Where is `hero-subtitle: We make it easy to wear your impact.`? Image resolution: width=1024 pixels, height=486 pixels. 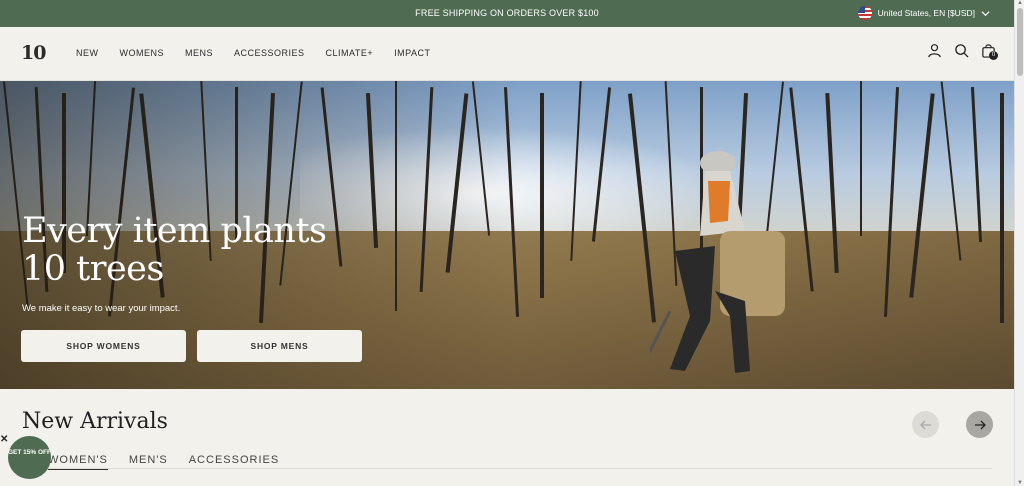 hero-subtitle: We make it easy to wear your impact. is located at coordinates (101, 308).